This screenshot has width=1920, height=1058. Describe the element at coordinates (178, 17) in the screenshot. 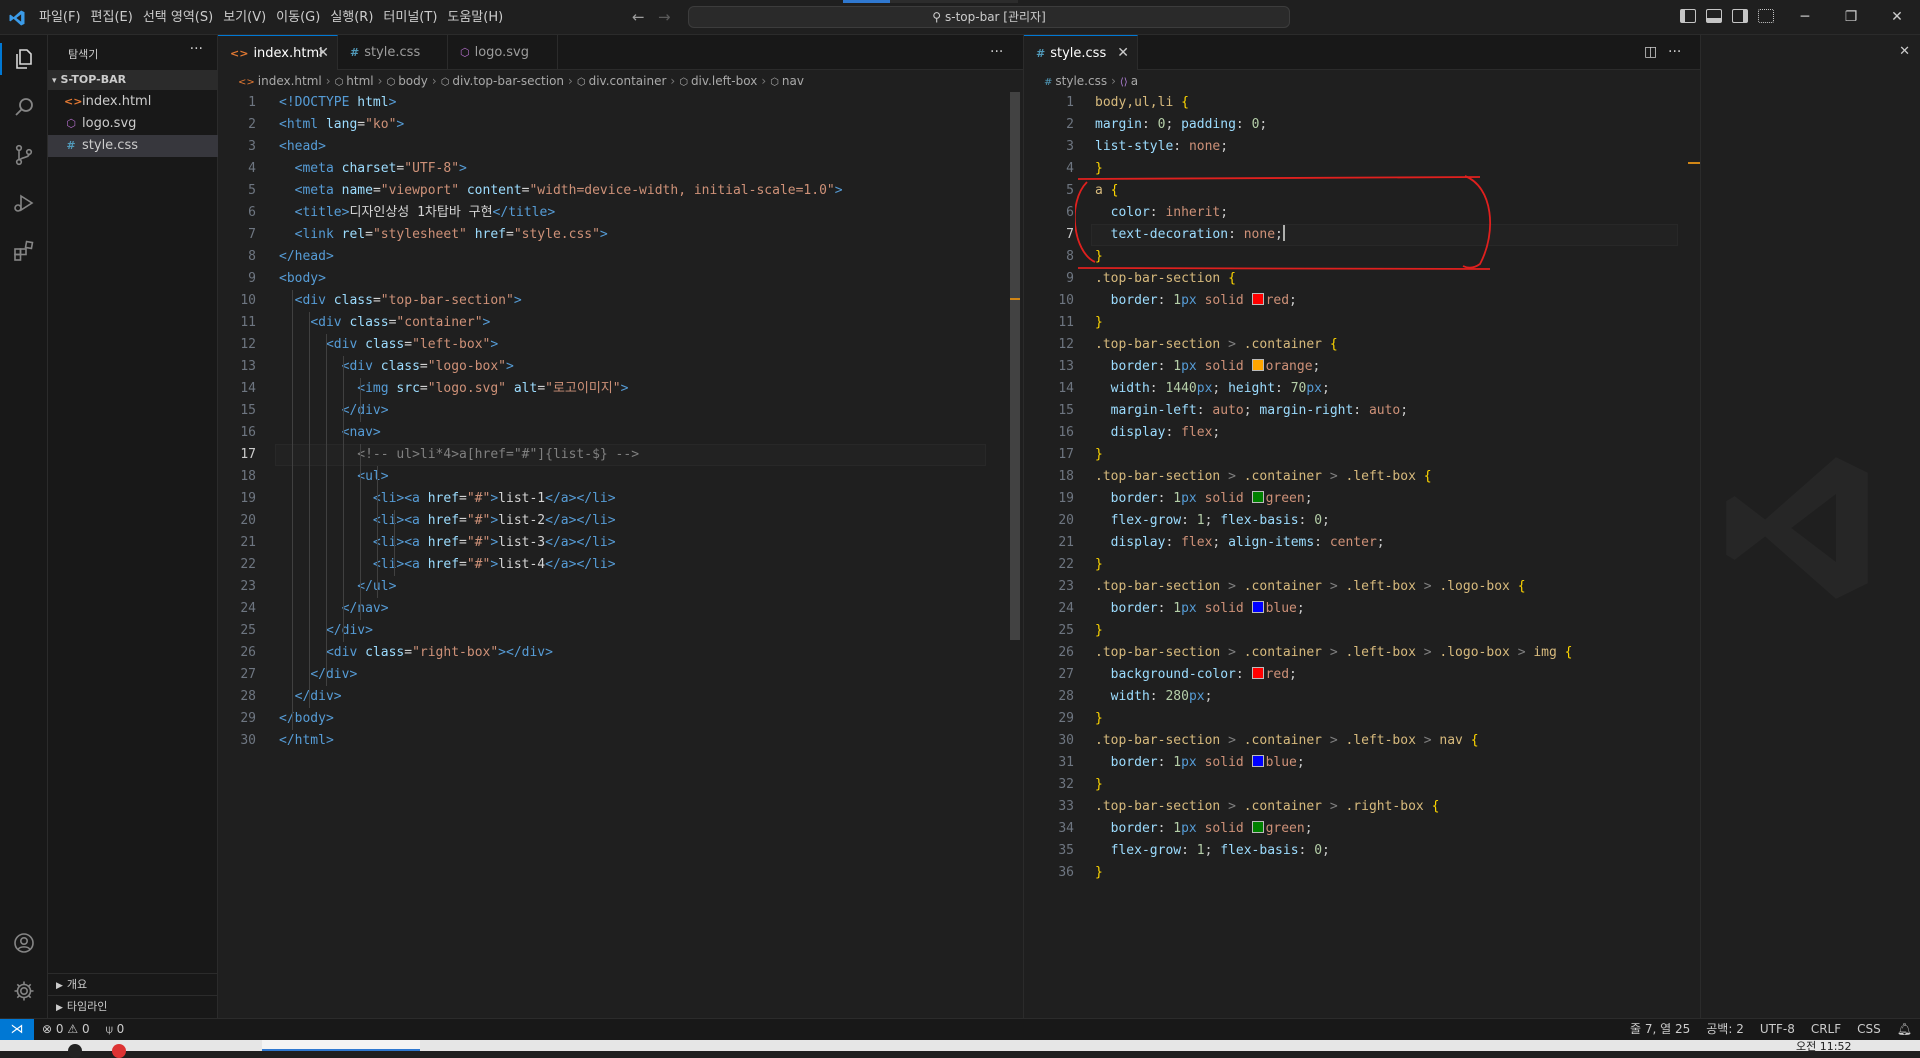

I see `menu-item: 선택 영역(S)` at that location.